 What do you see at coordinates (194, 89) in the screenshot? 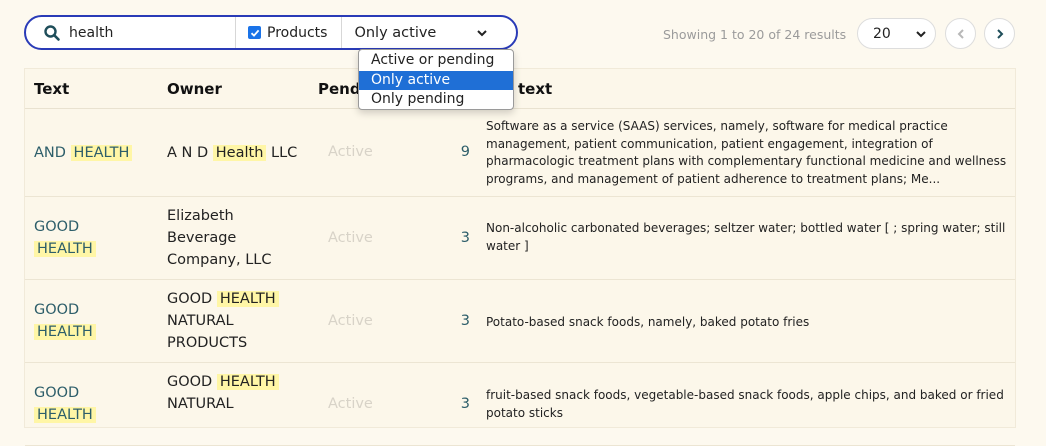
I see `header-owner: Owner` at bounding box center [194, 89].